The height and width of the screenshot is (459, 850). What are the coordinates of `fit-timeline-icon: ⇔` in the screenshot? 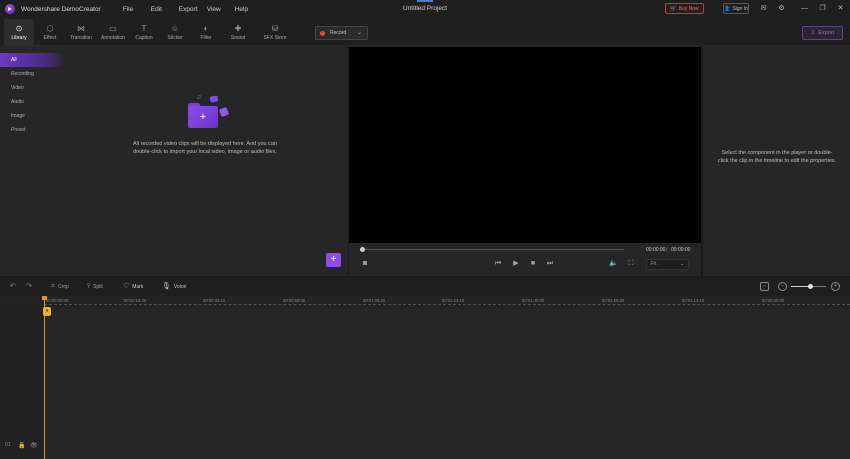 It's located at (764, 286).